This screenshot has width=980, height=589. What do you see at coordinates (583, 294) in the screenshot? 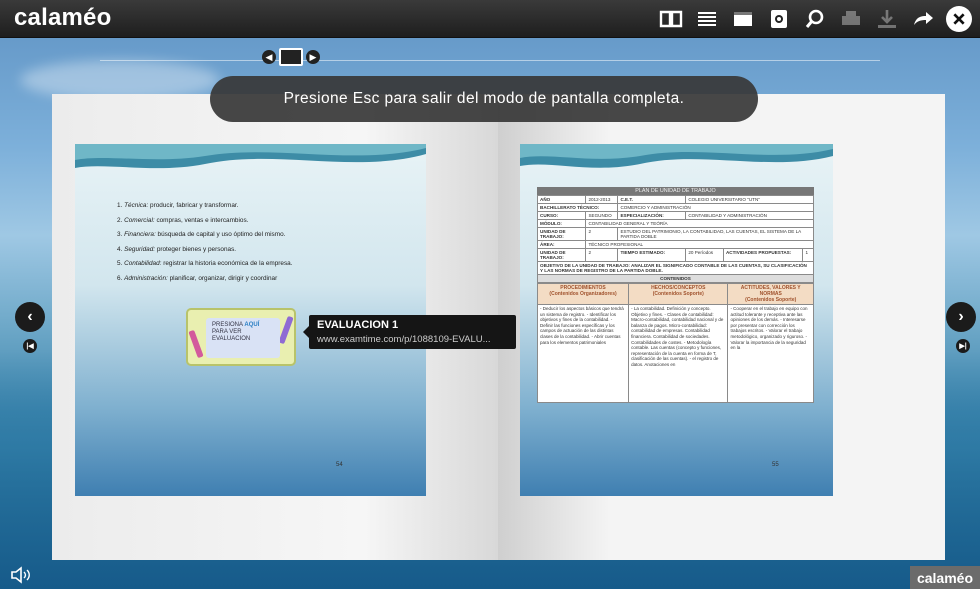
I see `column-header: PROCEDIMIENTOS (Contenidos Organizadores)` at bounding box center [583, 294].